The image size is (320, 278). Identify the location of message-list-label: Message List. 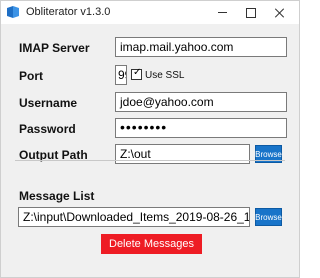
(57, 196).